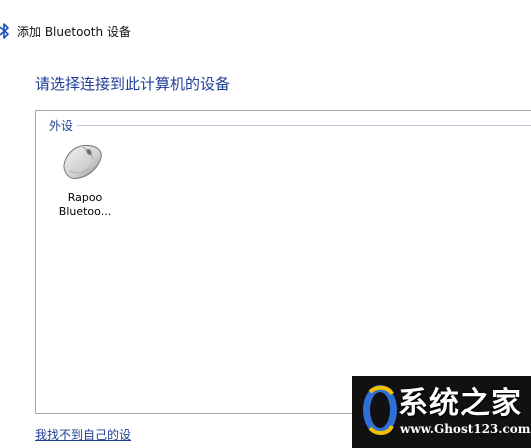  What do you see at coordinates (83, 434) in the screenshot?
I see `cant-find-device-link: 我找不到自己的设` at bounding box center [83, 434].